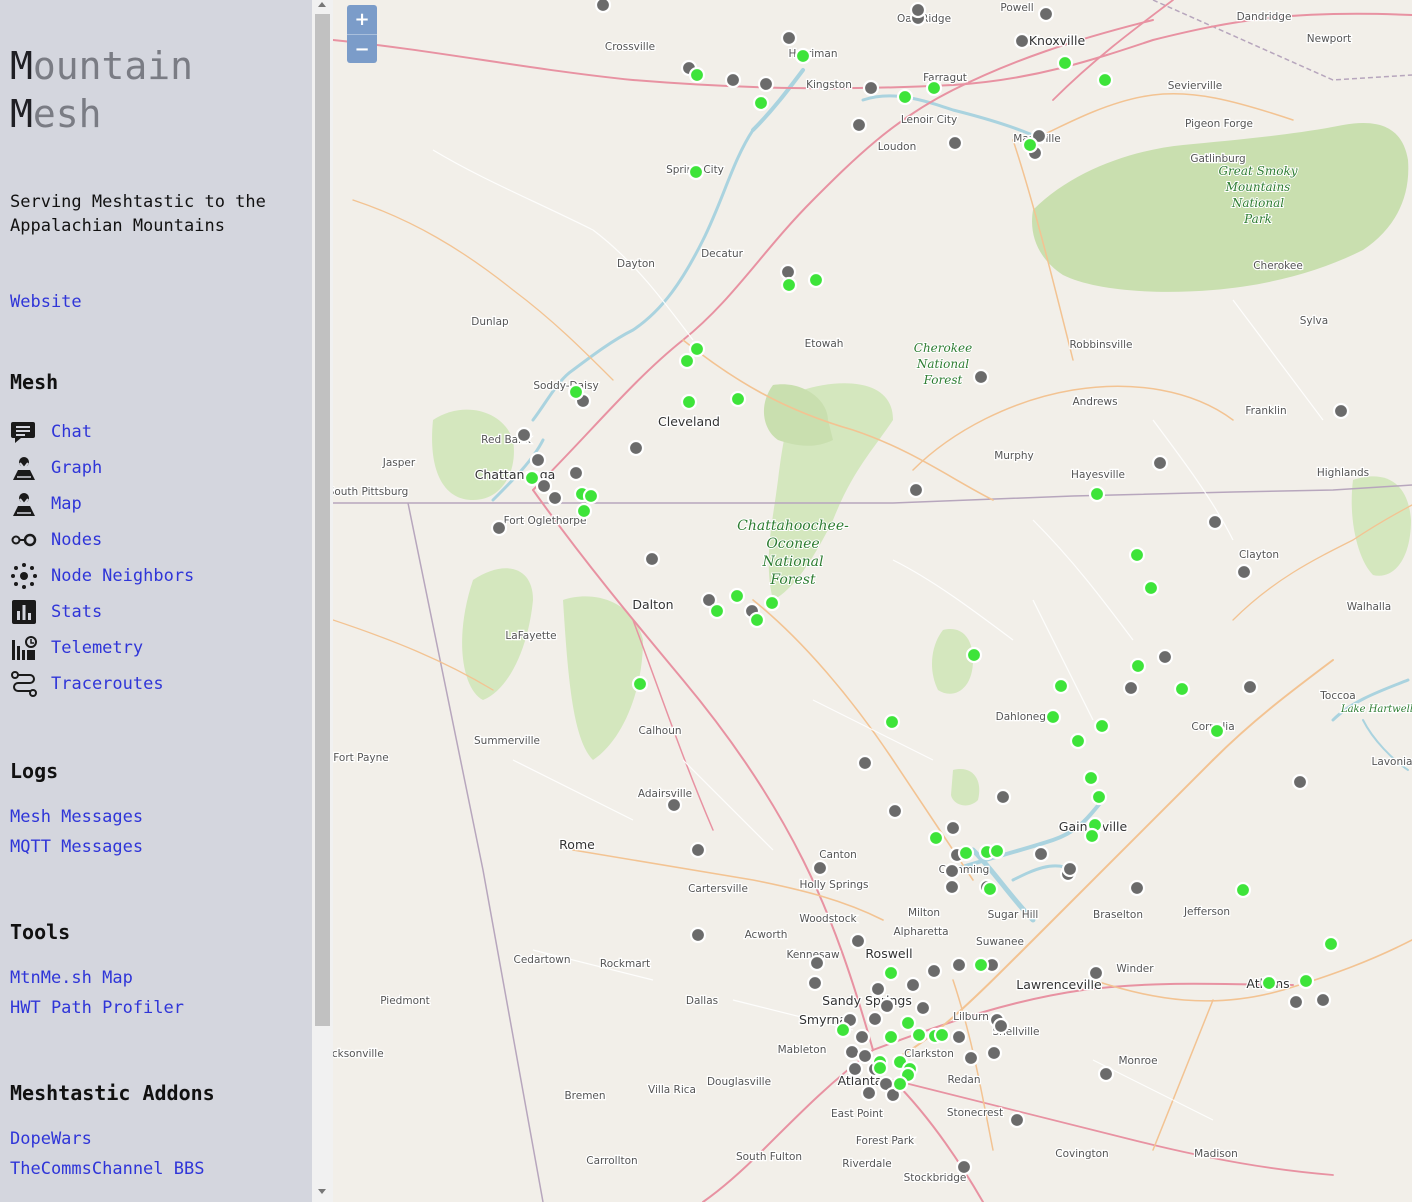  Describe the element at coordinates (102, 432) in the screenshot. I see `nav-item-chat: Chat` at that location.